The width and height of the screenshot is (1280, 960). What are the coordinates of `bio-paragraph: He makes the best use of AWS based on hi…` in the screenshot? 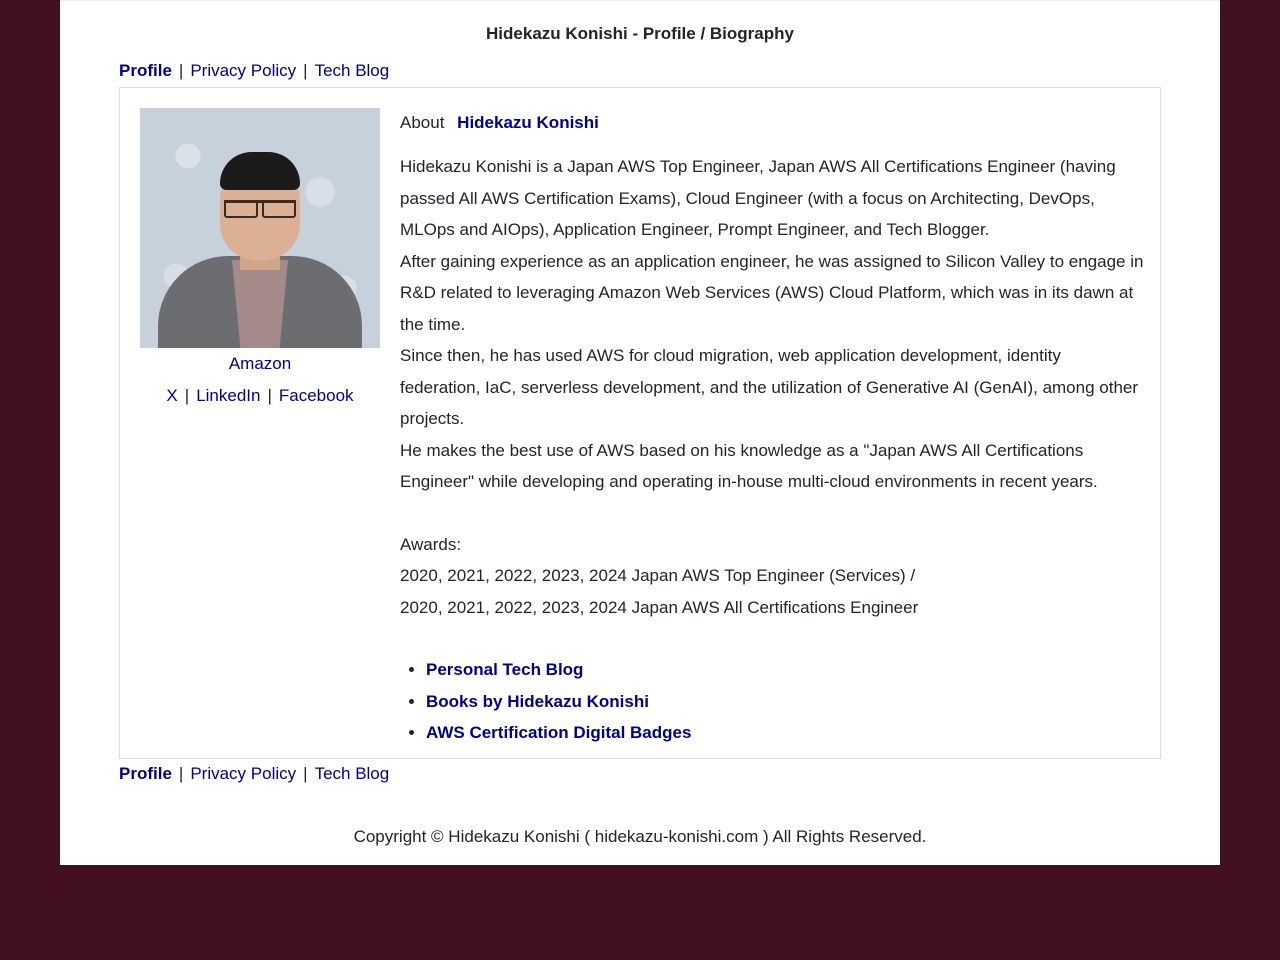 It's located at (749, 466).